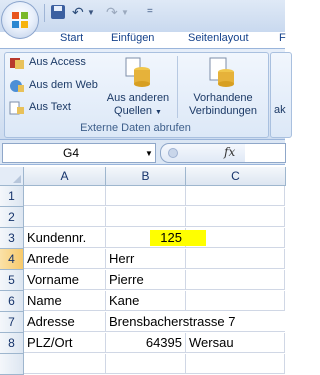  I want to click on cell-a8: PLZ/Ort, so click(65, 343).